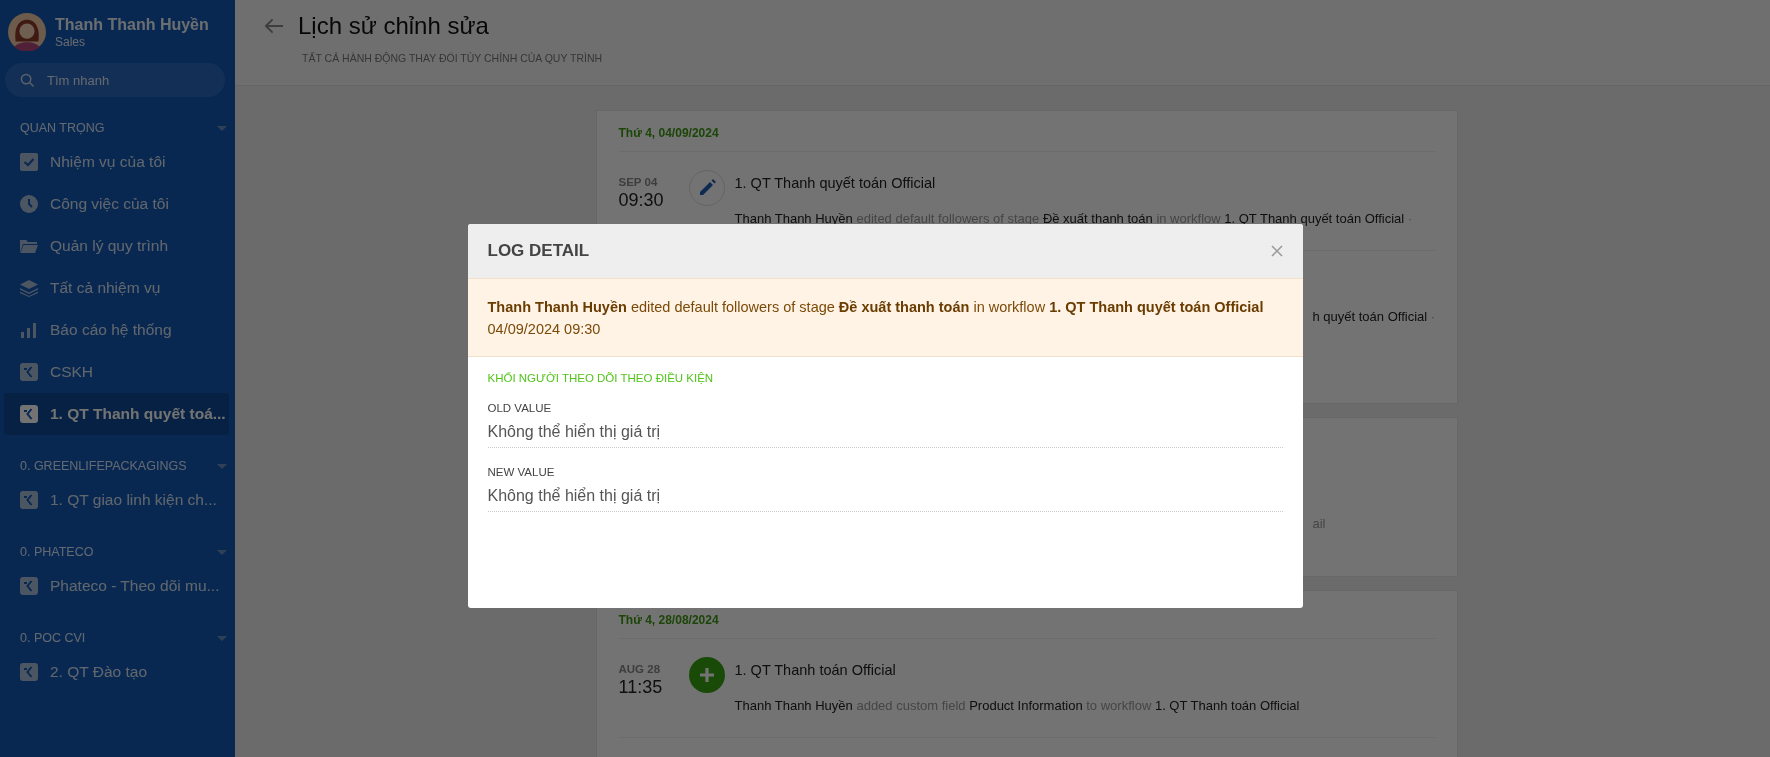 The image size is (1770, 757). I want to click on entry-title: 1. QT Thanh toán Official, so click(1084, 670).